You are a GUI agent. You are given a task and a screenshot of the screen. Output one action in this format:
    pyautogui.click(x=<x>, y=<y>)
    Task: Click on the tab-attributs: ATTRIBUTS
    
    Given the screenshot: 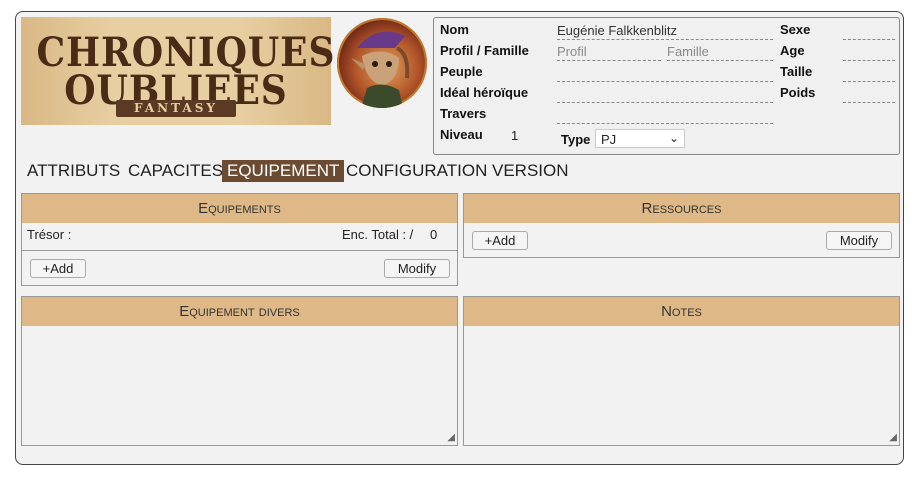 What is the action you would take?
    pyautogui.click(x=73, y=171)
    